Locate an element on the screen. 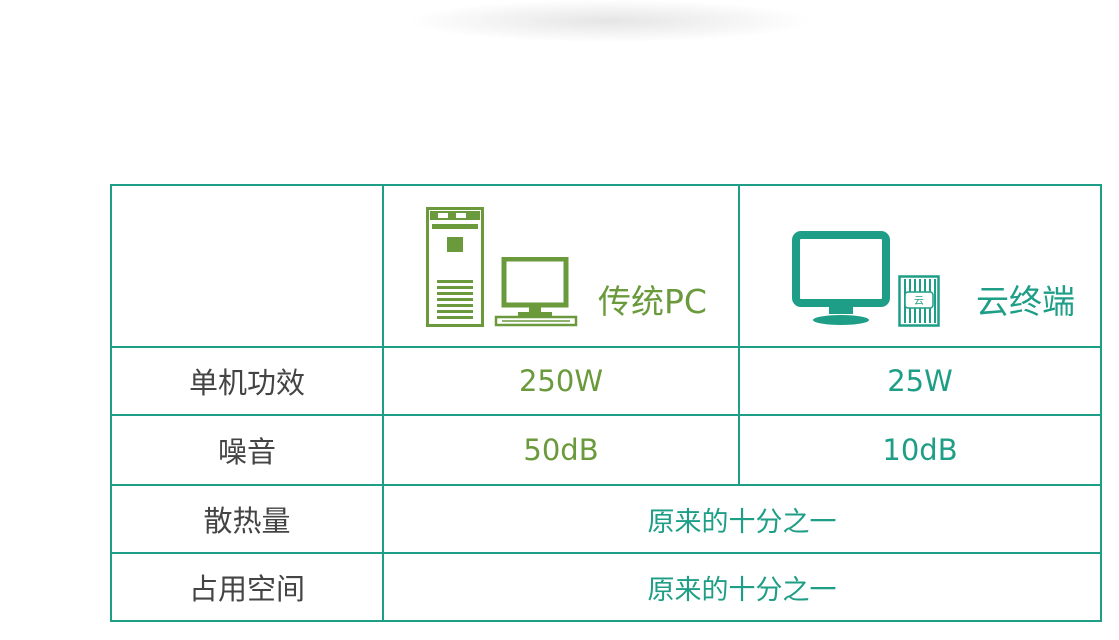  tower-pc-icon is located at coordinates (455, 267).